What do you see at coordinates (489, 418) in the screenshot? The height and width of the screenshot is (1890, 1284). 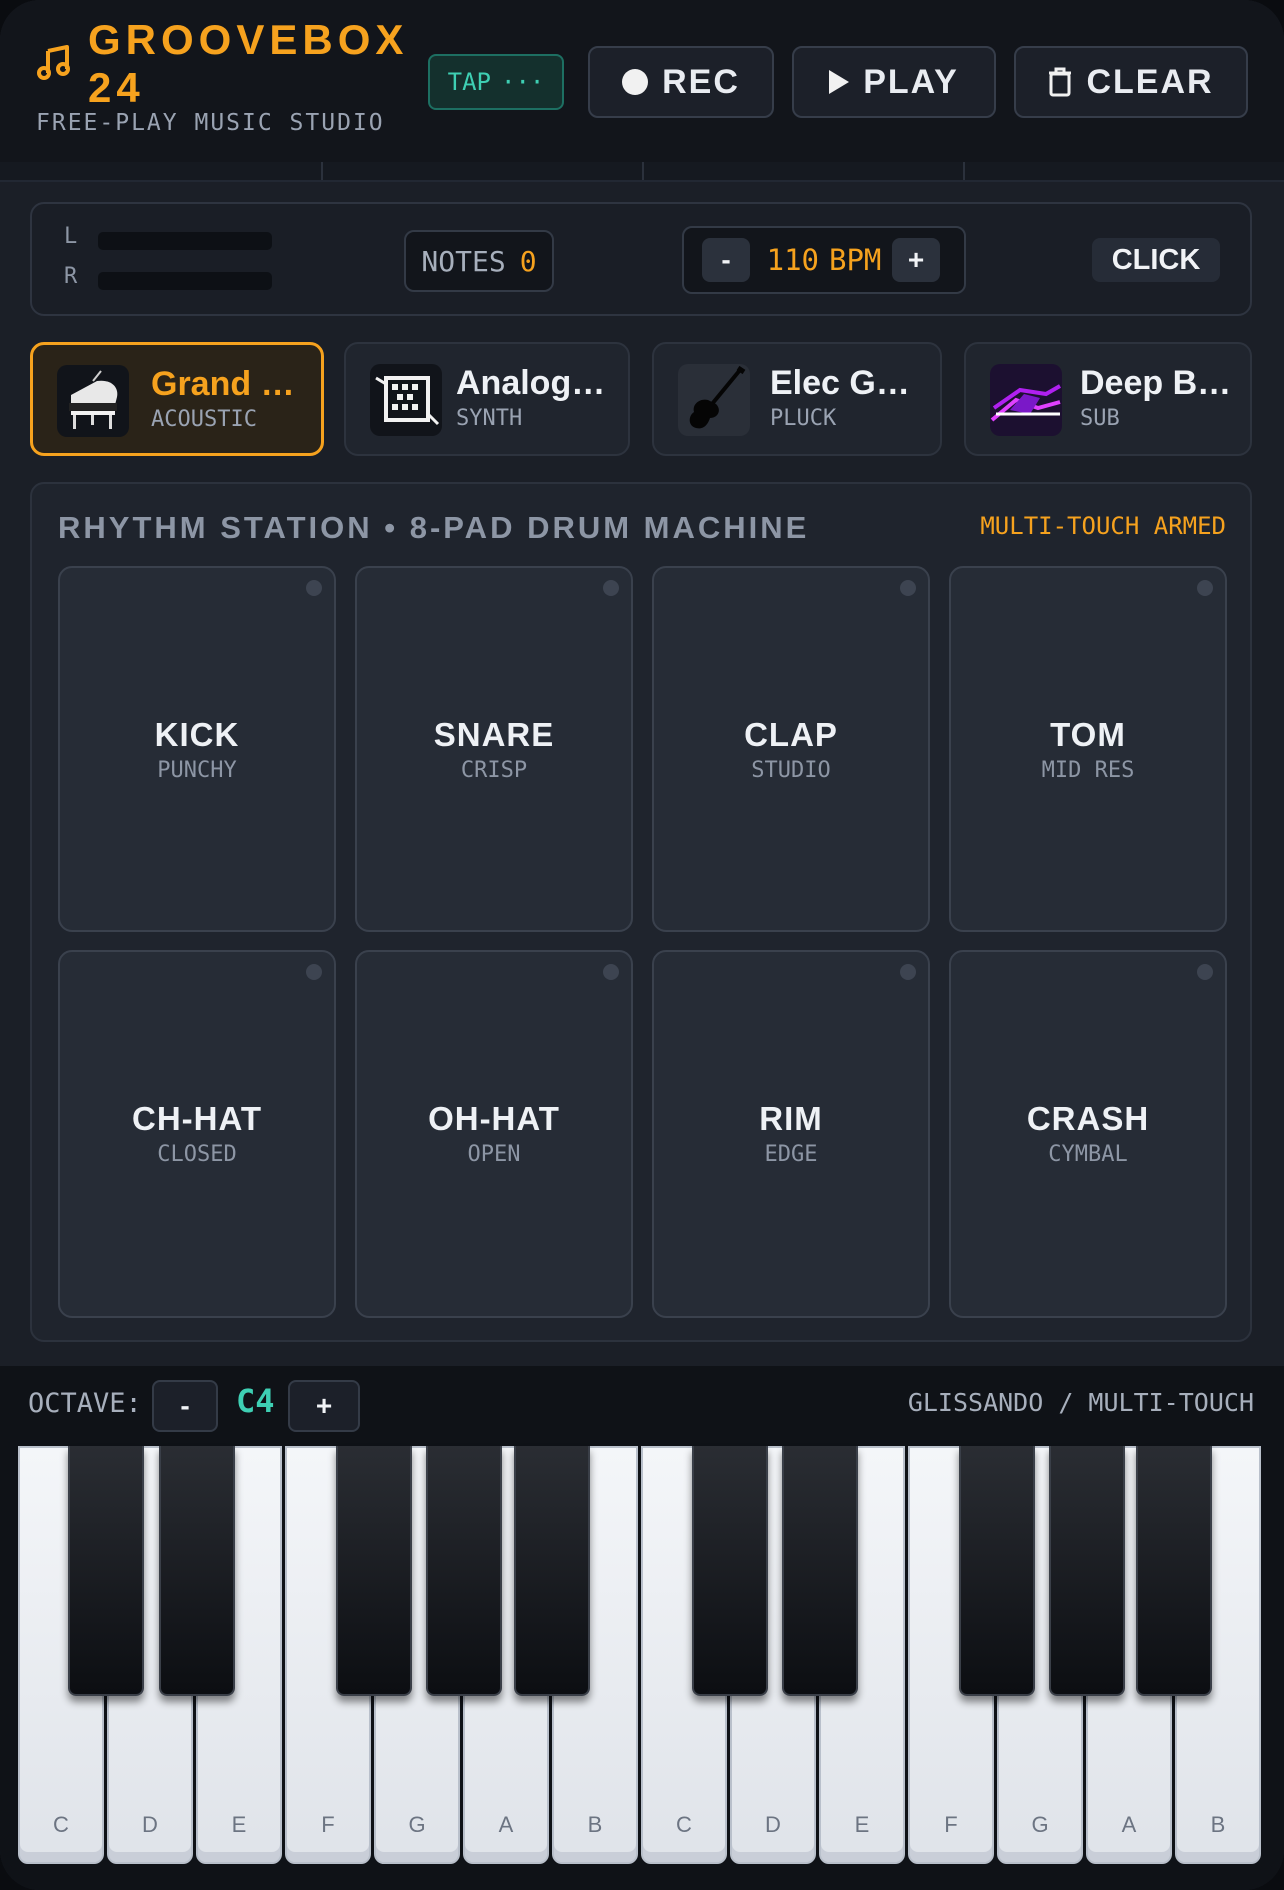 I see `instrument-type: SYNTH` at bounding box center [489, 418].